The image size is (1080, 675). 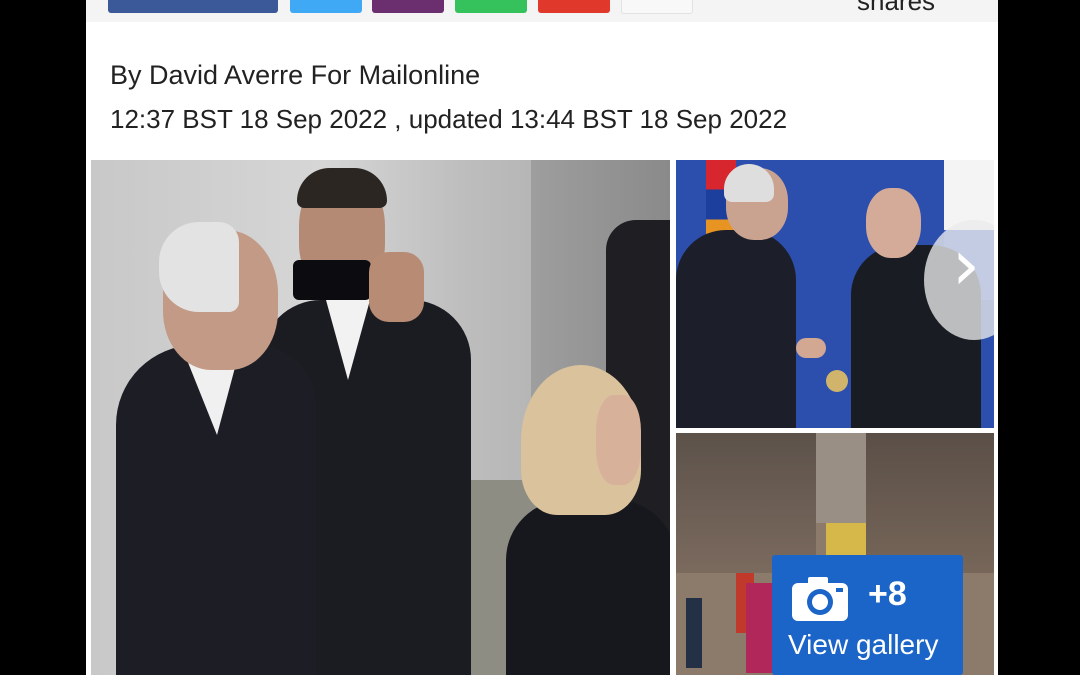 What do you see at coordinates (966, 265) in the screenshot?
I see `chevron-right-icon: ›` at bounding box center [966, 265].